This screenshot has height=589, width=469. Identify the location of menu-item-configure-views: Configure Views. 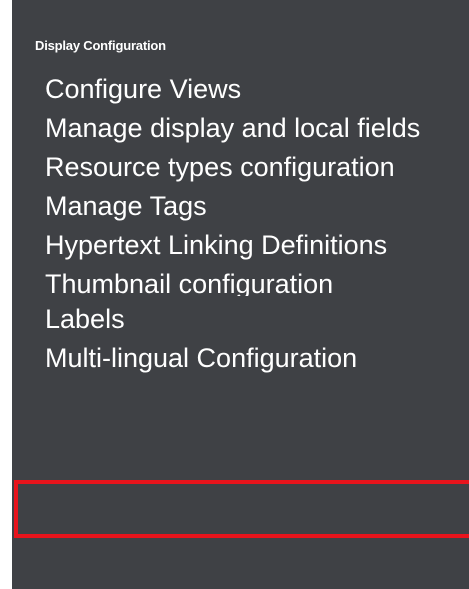
(255, 89).